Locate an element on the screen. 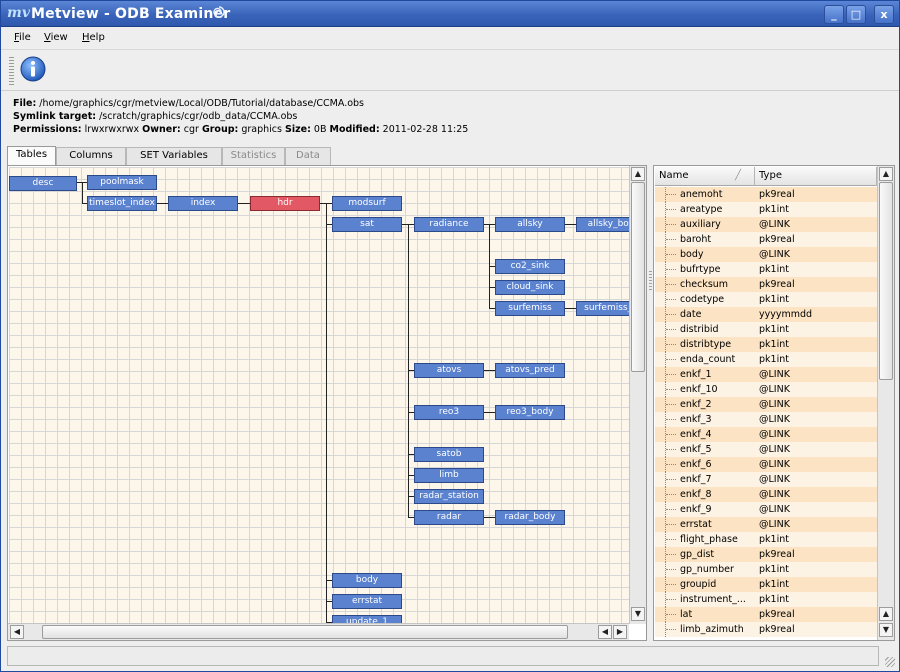  table-scroll-up-button: ▲ is located at coordinates (886, 174).